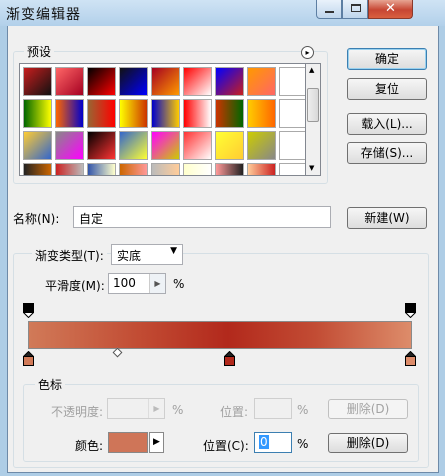 This screenshot has height=476, width=445. What do you see at coordinates (129, 256) in the screenshot?
I see `gradient-type-value: 实底` at bounding box center [129, 256].